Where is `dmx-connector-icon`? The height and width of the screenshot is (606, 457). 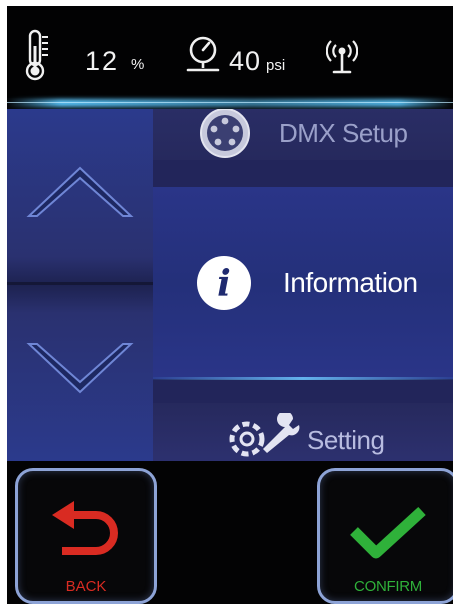 dmx-connector-icon is located at coordinates (225, 137).